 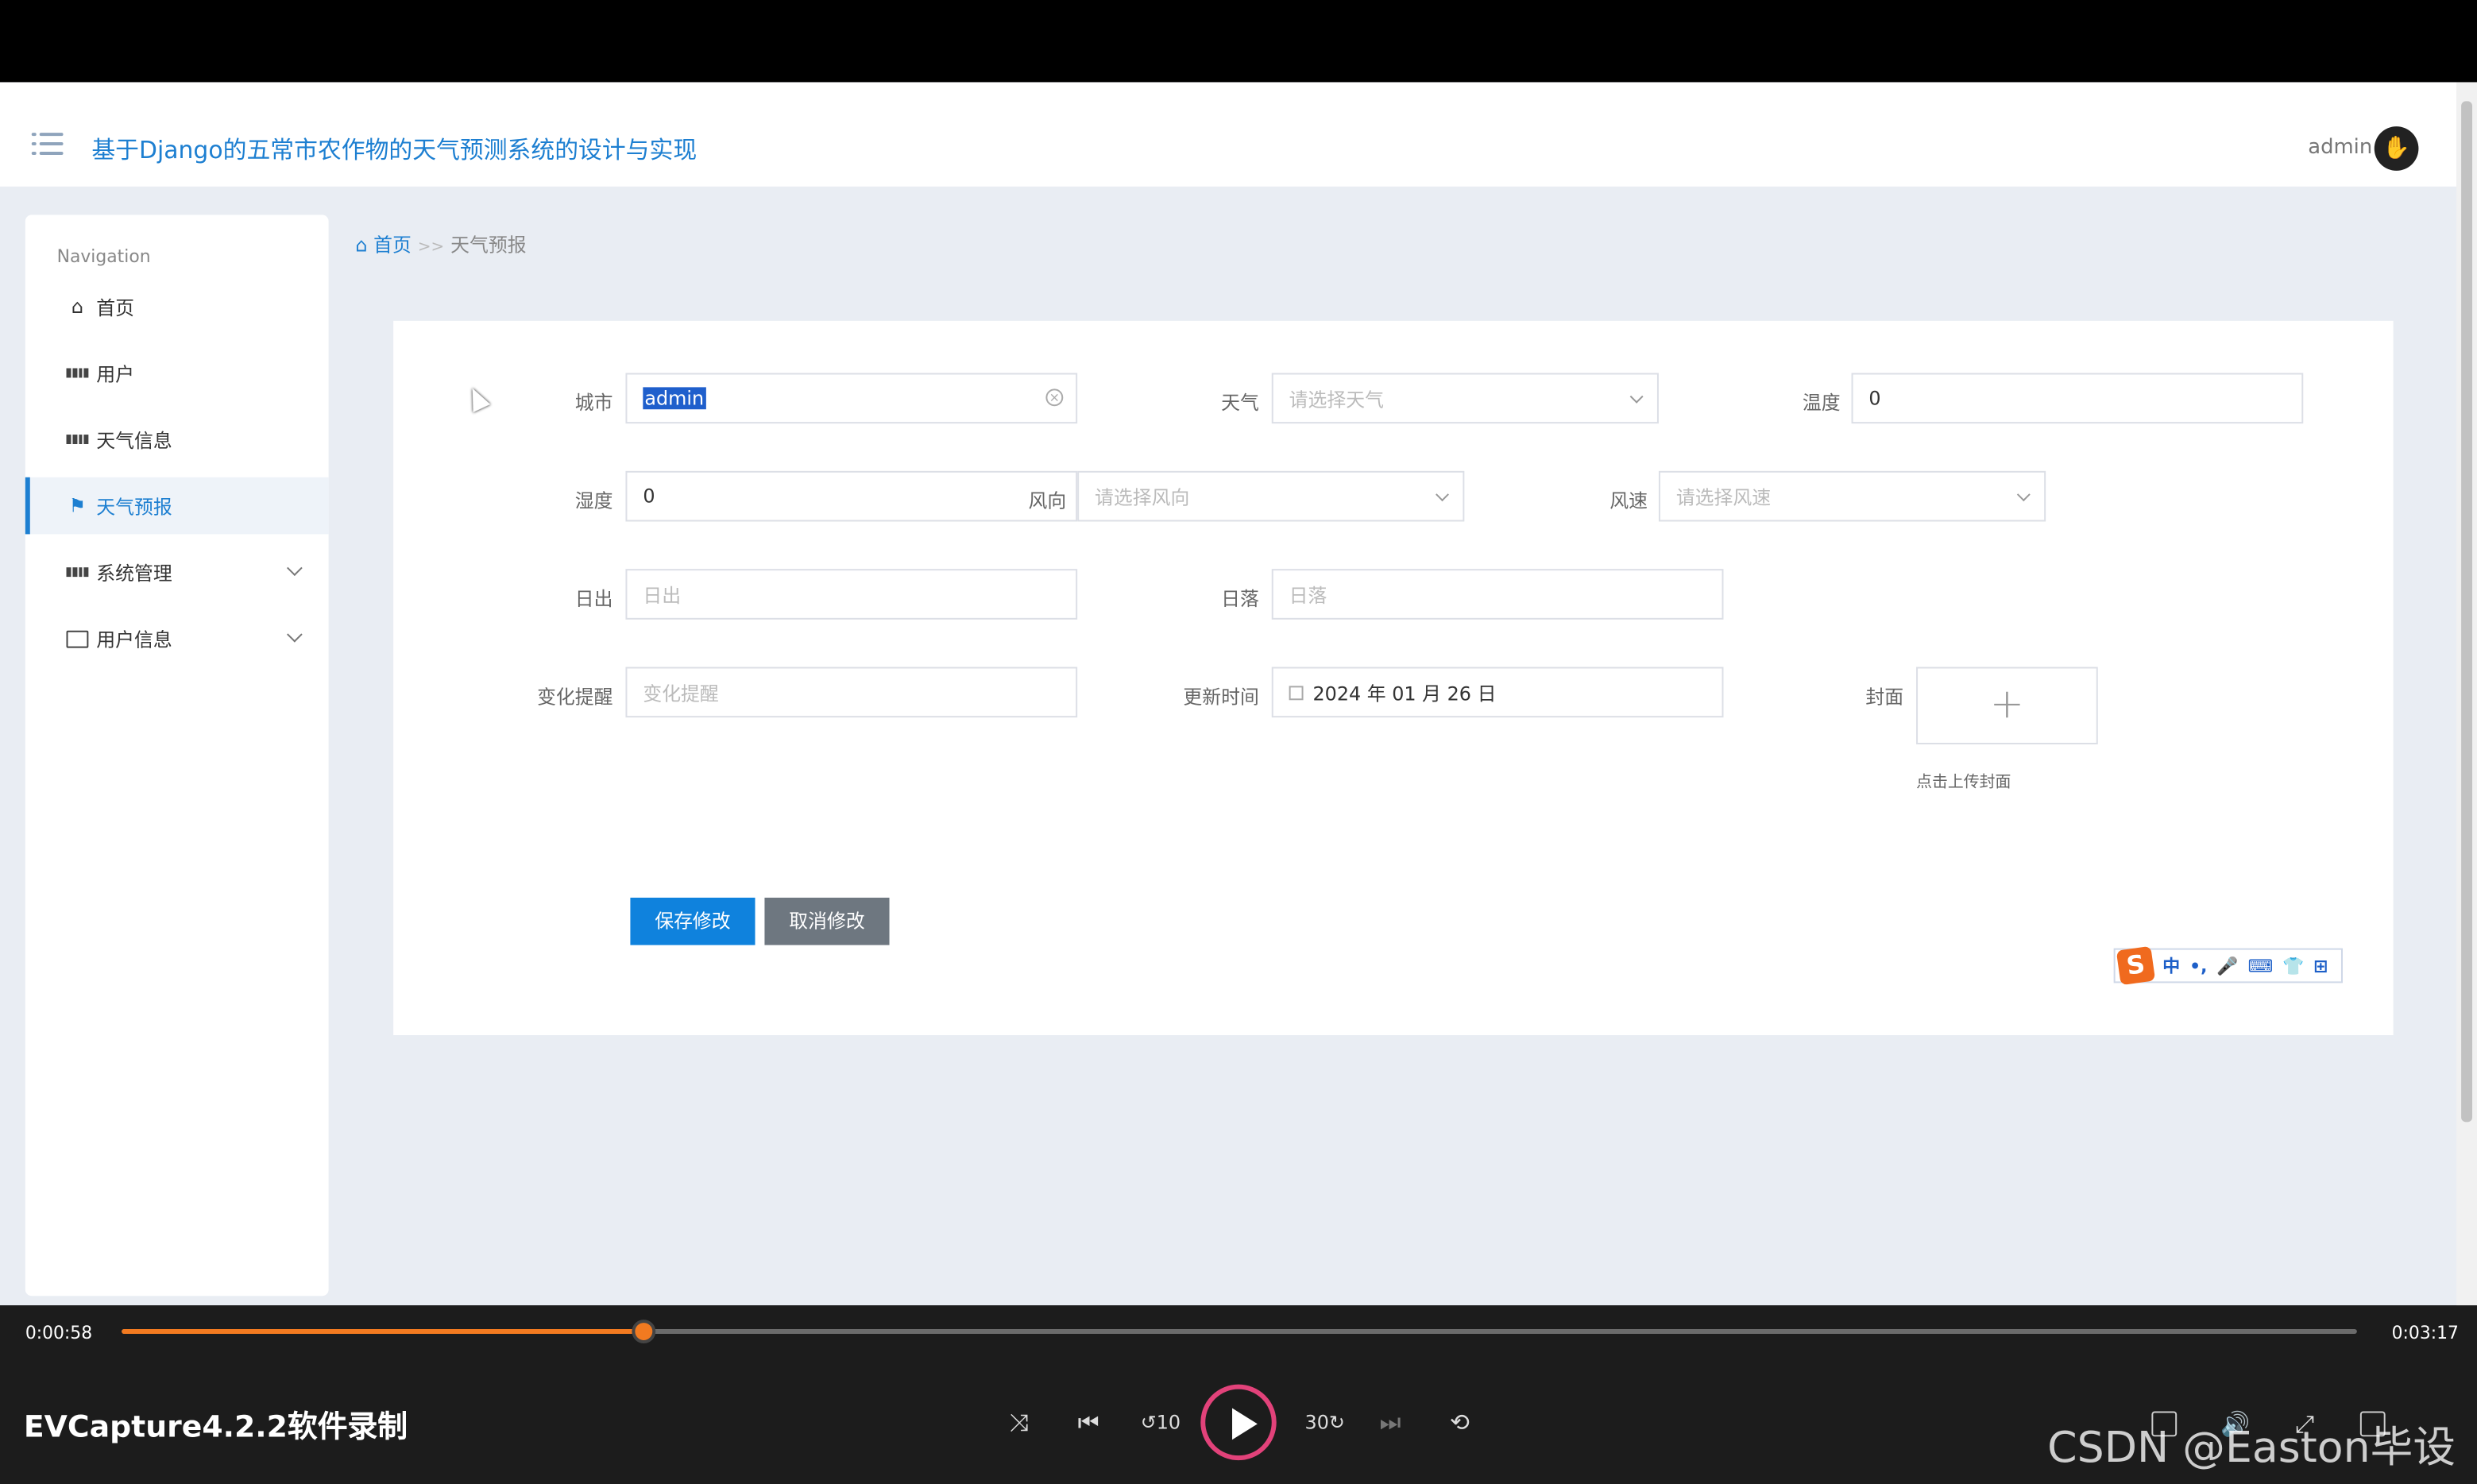 I want to click on update-time-label: 更新时间, so click(x=1221, y=697).